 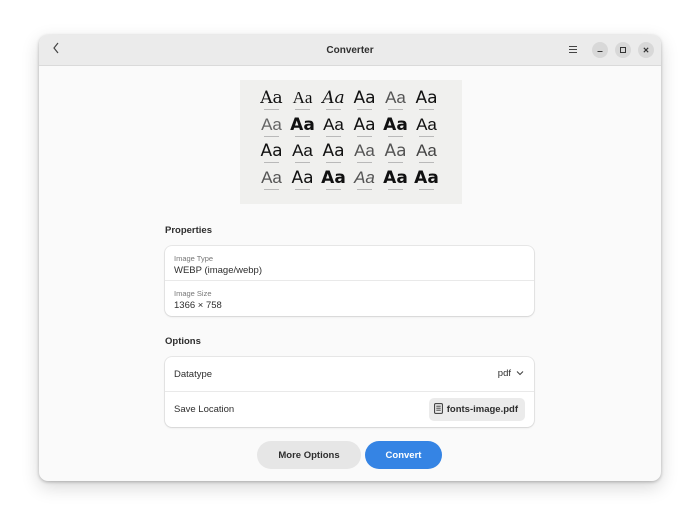 What do you see at coordinates (204, 409) in the screenshot?
I see `save-location-label: Save Location` at bounding box center [204, 409].